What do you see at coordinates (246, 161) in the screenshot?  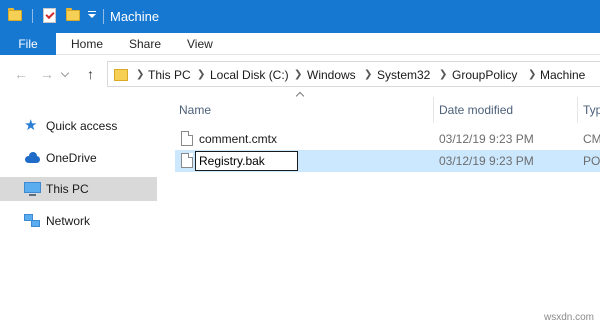 I see `rename-input` at bounding box center [246, 161].